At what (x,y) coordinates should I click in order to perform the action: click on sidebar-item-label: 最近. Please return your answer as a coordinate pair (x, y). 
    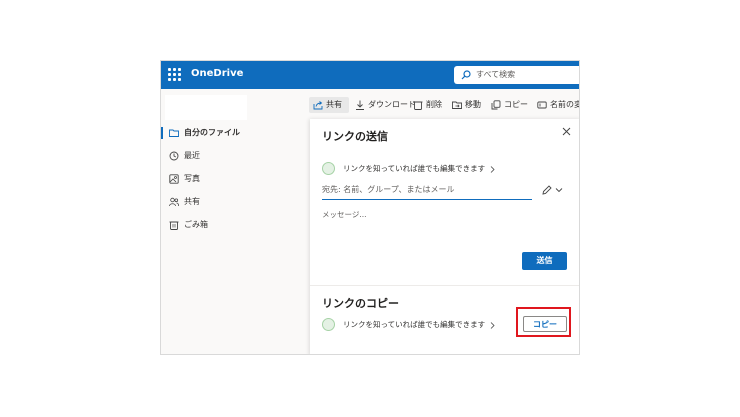
    Looking at the image, I should click on (192, 155).